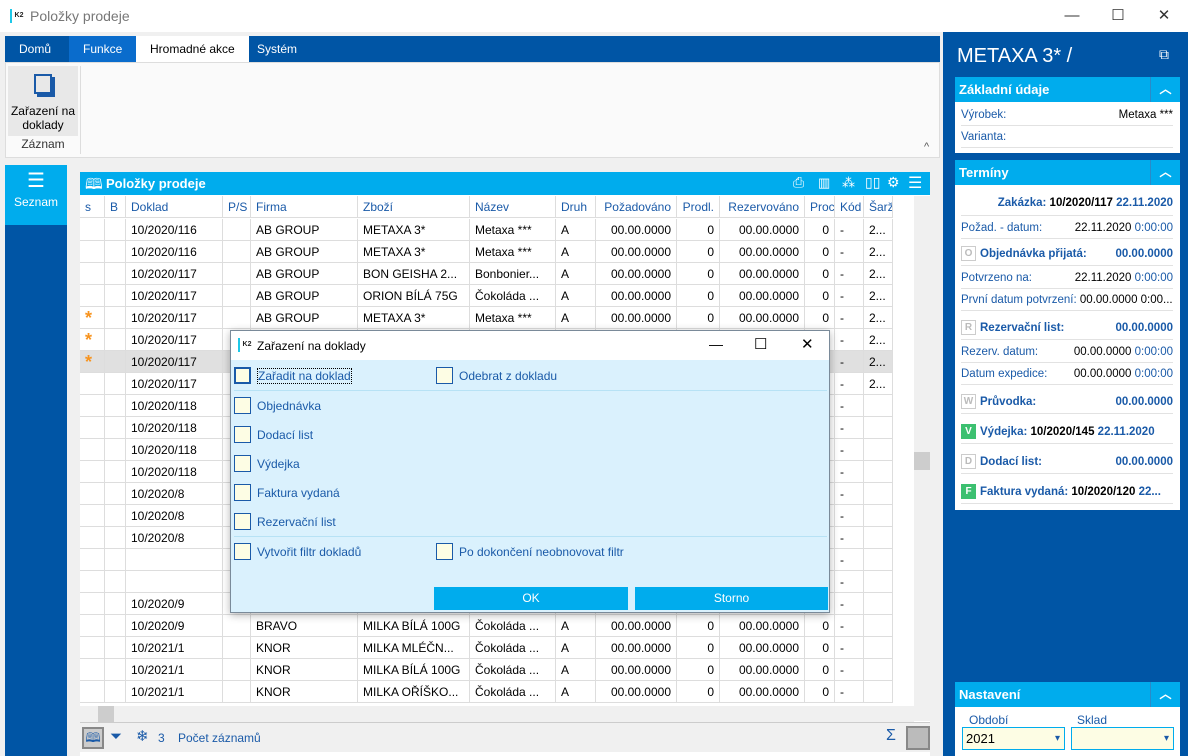  I want to click on edit-icon, so click(918, 738).